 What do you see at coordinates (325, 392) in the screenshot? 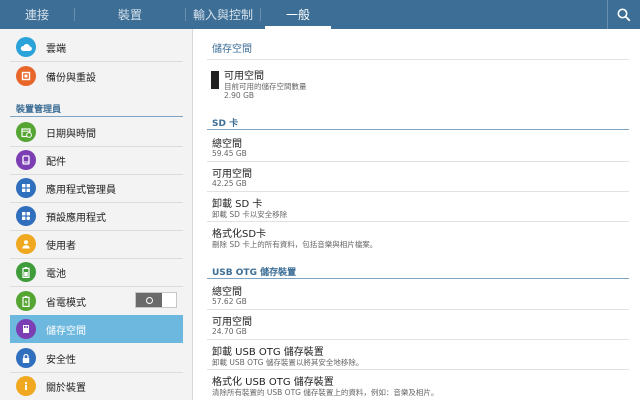
I see `row-description: 清除所有裝置的 USB OTG 儲存裝置上的資料，例如：音樂及相片。` at bounding box center [325, 392].